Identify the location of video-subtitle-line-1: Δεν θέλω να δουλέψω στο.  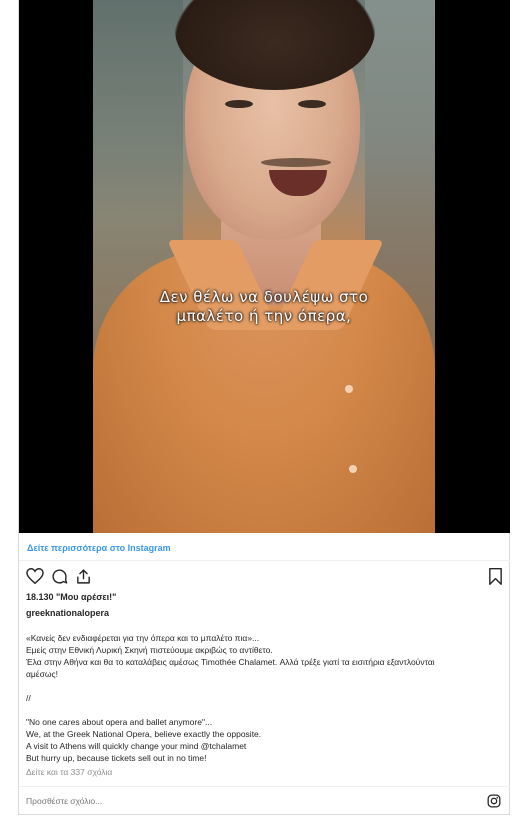
(264, 297).